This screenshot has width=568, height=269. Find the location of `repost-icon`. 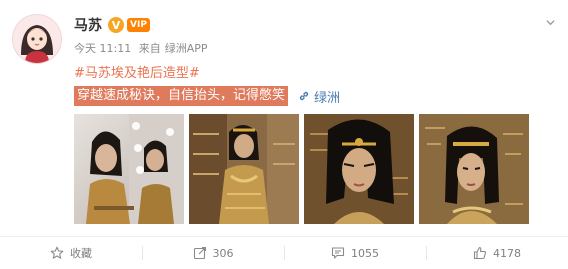

repost-icon is located at coordinates (199, 253).